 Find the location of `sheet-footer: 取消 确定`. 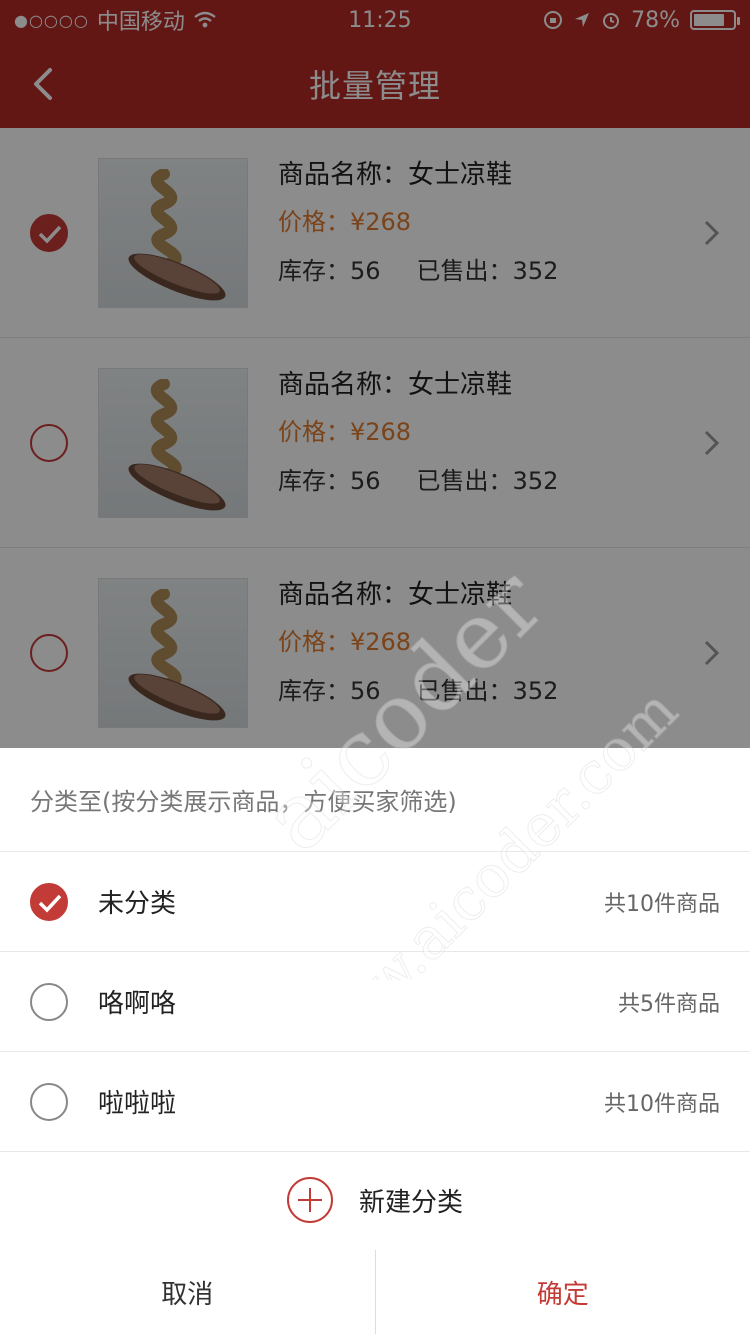

sheet-footer: 取消 确定 is located at coordinates (375, 1292).